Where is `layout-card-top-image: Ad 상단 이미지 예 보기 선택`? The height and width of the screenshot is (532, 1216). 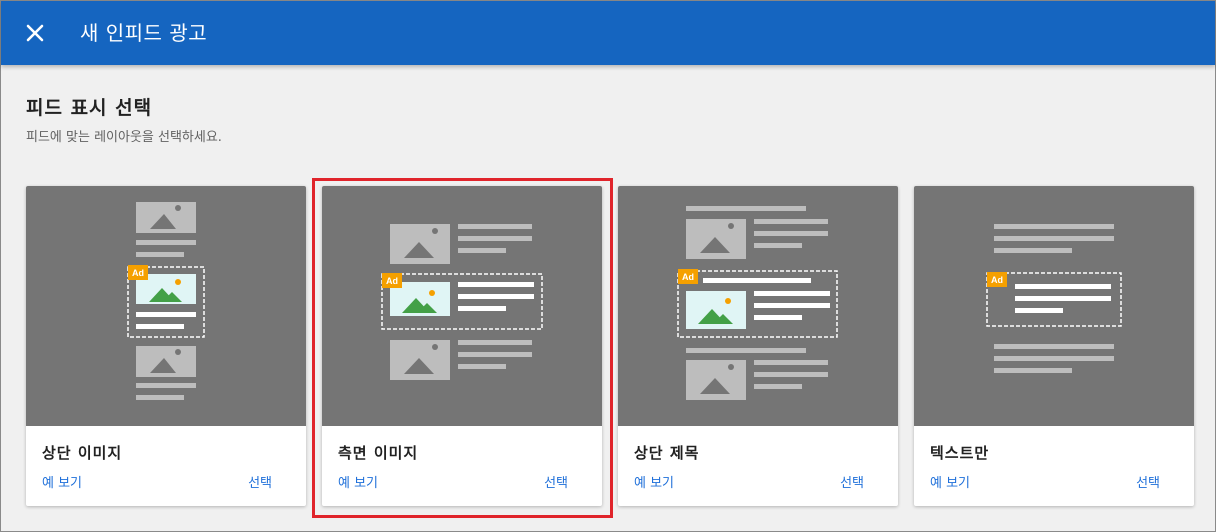 layout-card-top-image: Ad 상단 이미지 예 보기 선택 is located at coordinates (166, 346).